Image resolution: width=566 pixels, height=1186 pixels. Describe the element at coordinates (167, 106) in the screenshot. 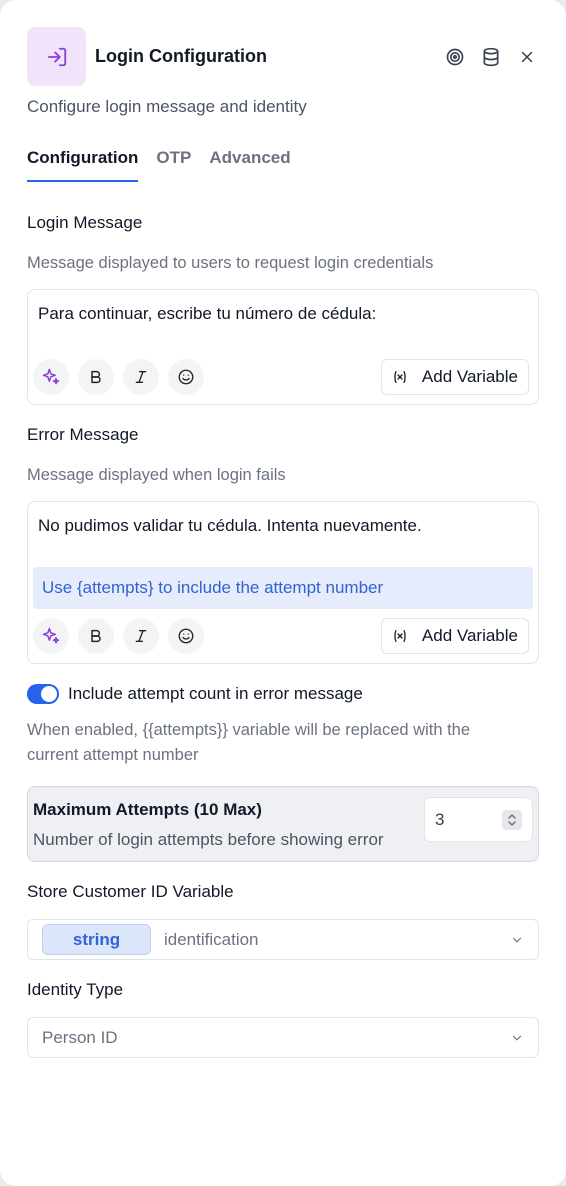

I see `page-subtitle: Configure login message and identity` at that location.